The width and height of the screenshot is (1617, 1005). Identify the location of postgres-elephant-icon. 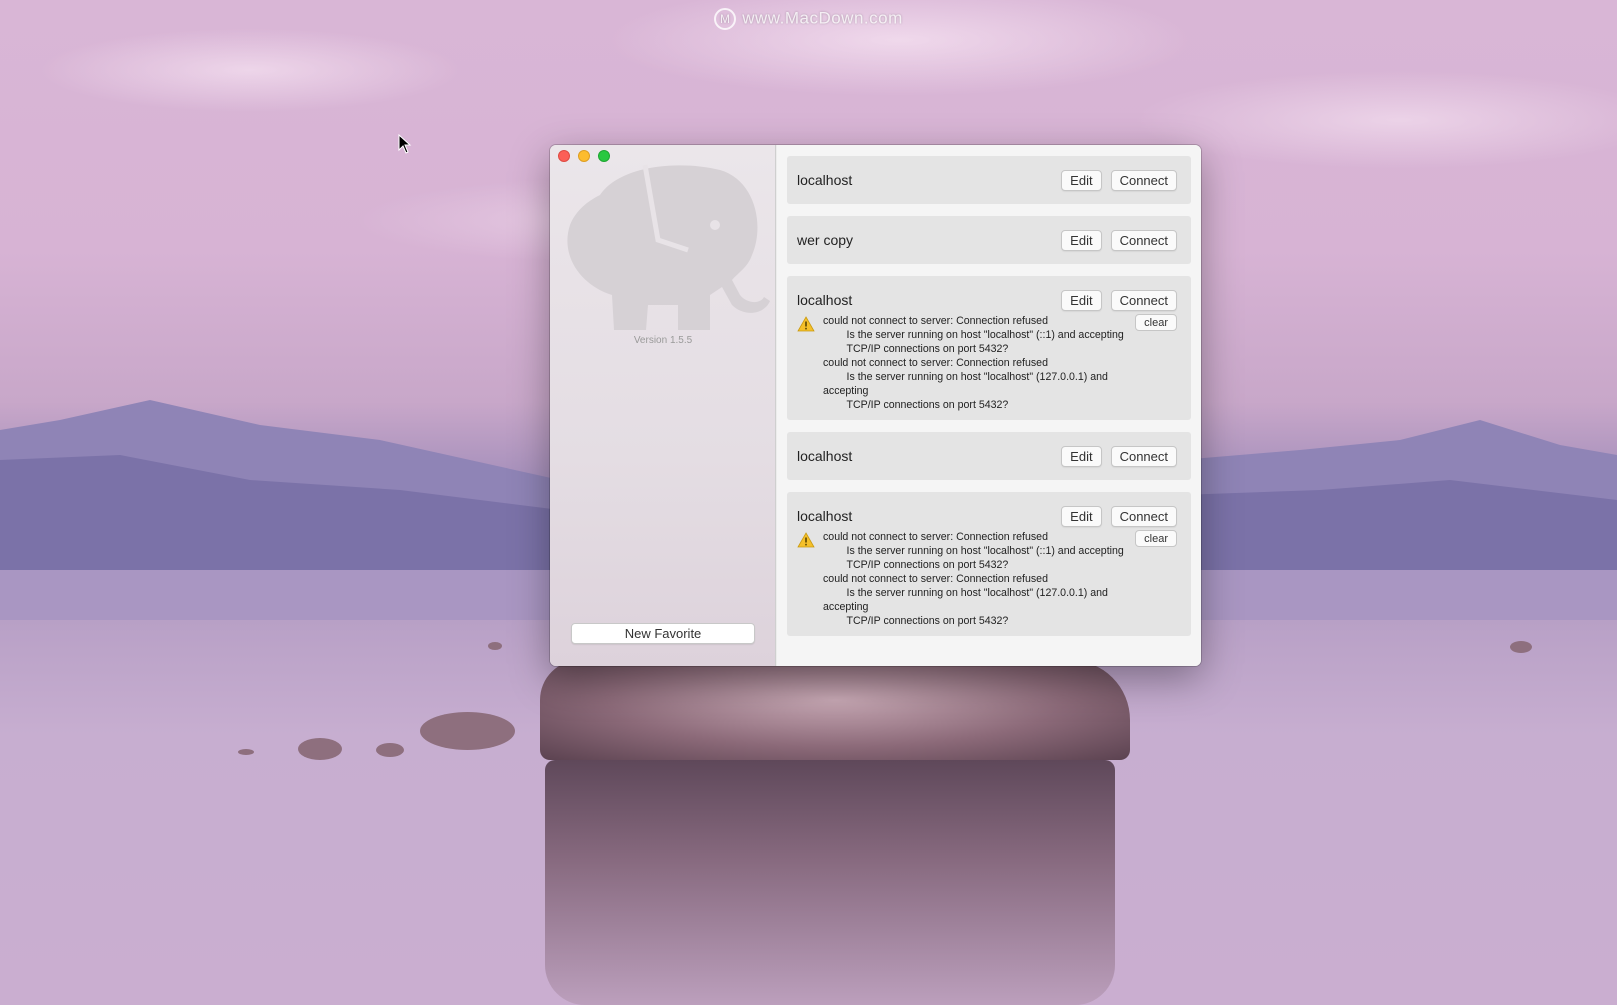
(668, 247).